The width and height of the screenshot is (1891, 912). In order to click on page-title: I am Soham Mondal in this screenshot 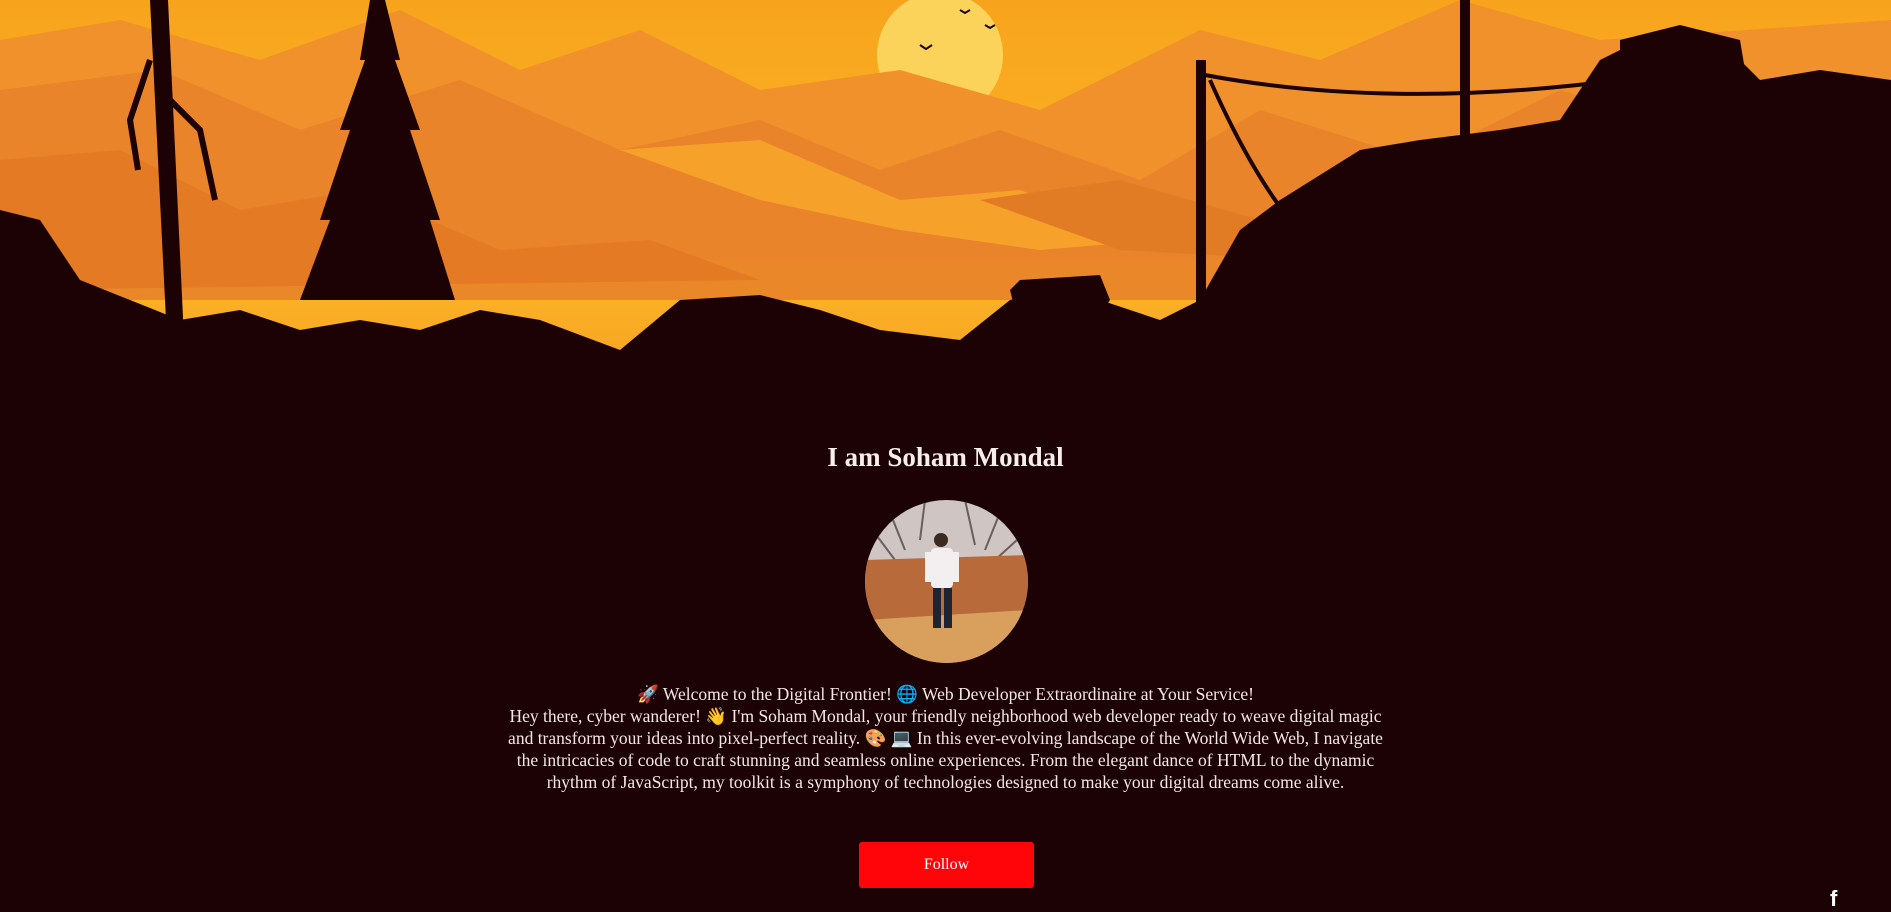, I will do `click(945, 457)`.